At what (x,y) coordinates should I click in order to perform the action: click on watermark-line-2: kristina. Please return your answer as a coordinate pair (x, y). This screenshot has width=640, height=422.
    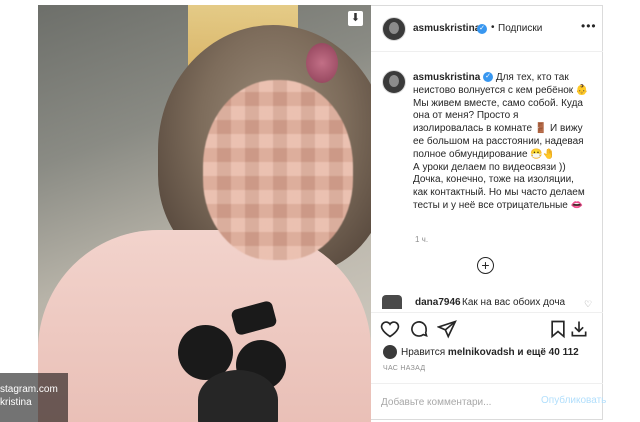
    Looking at the image, I should click on (16, 402).